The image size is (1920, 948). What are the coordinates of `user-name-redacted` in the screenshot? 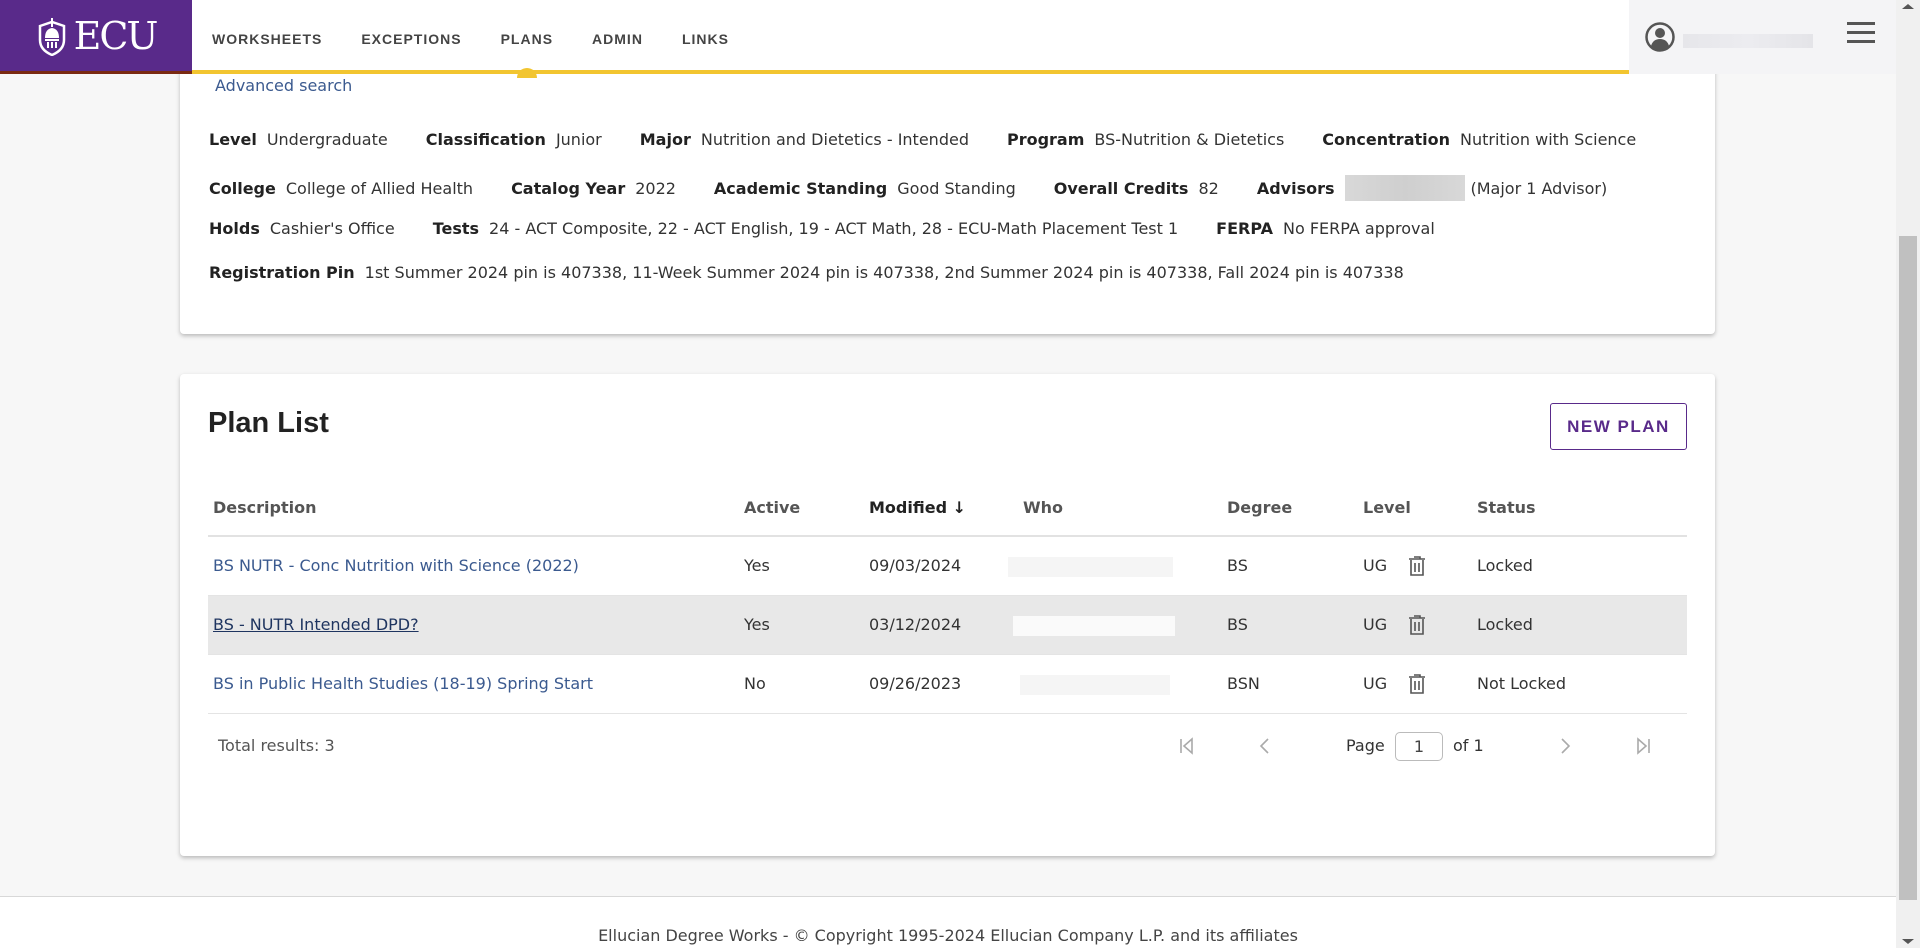 It's located at (1748, 41).